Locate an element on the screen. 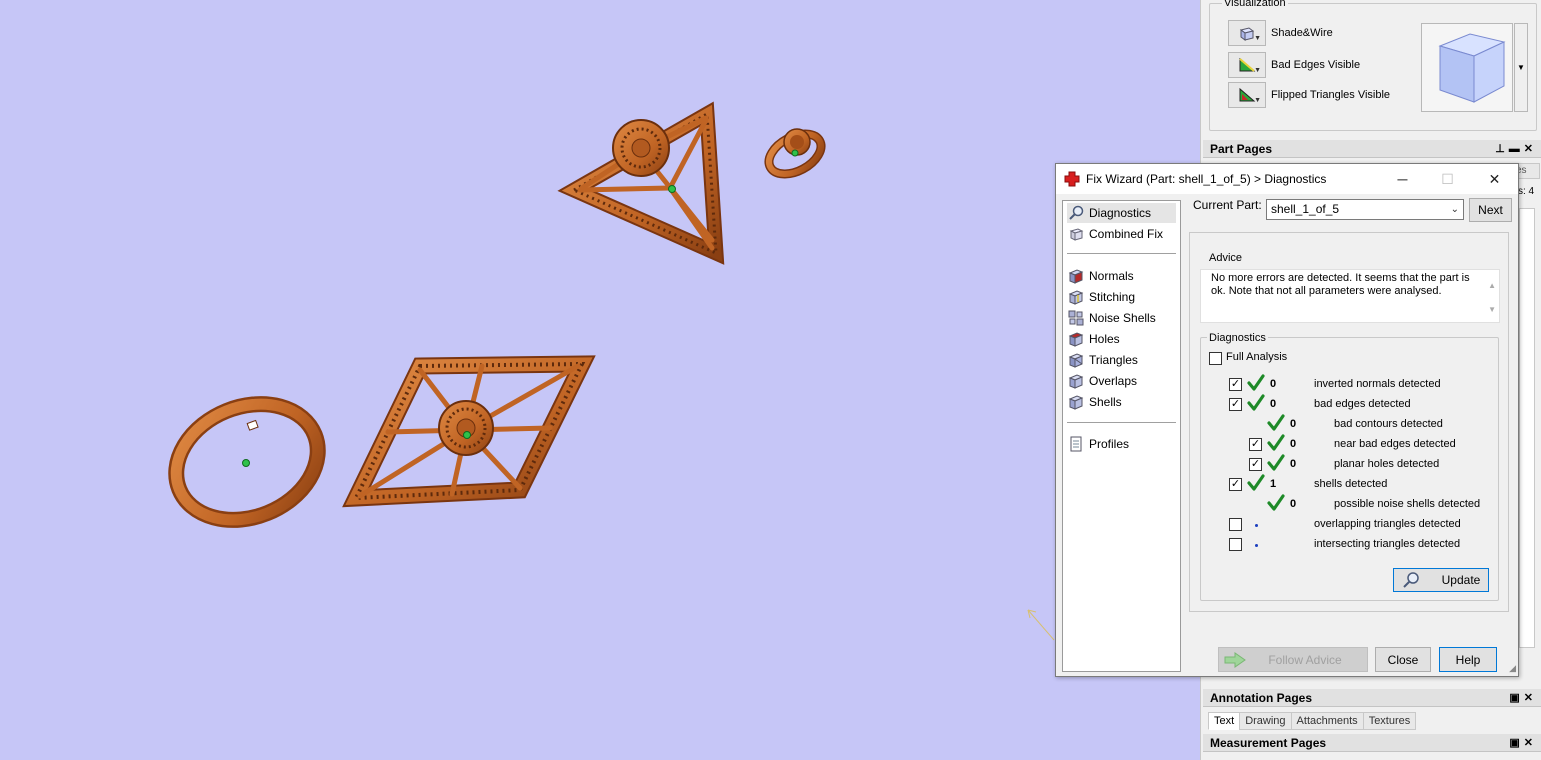  view-cube-icon is located at coordinates (1472, 68).